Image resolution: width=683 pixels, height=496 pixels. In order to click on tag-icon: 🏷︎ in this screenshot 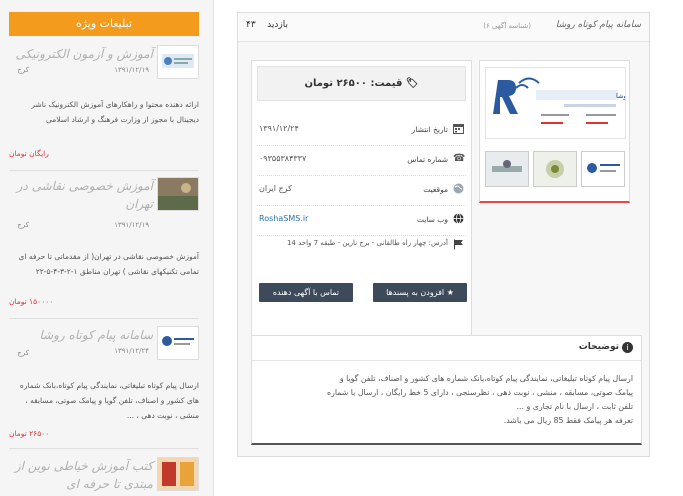, I will do `click(412, 83)`.